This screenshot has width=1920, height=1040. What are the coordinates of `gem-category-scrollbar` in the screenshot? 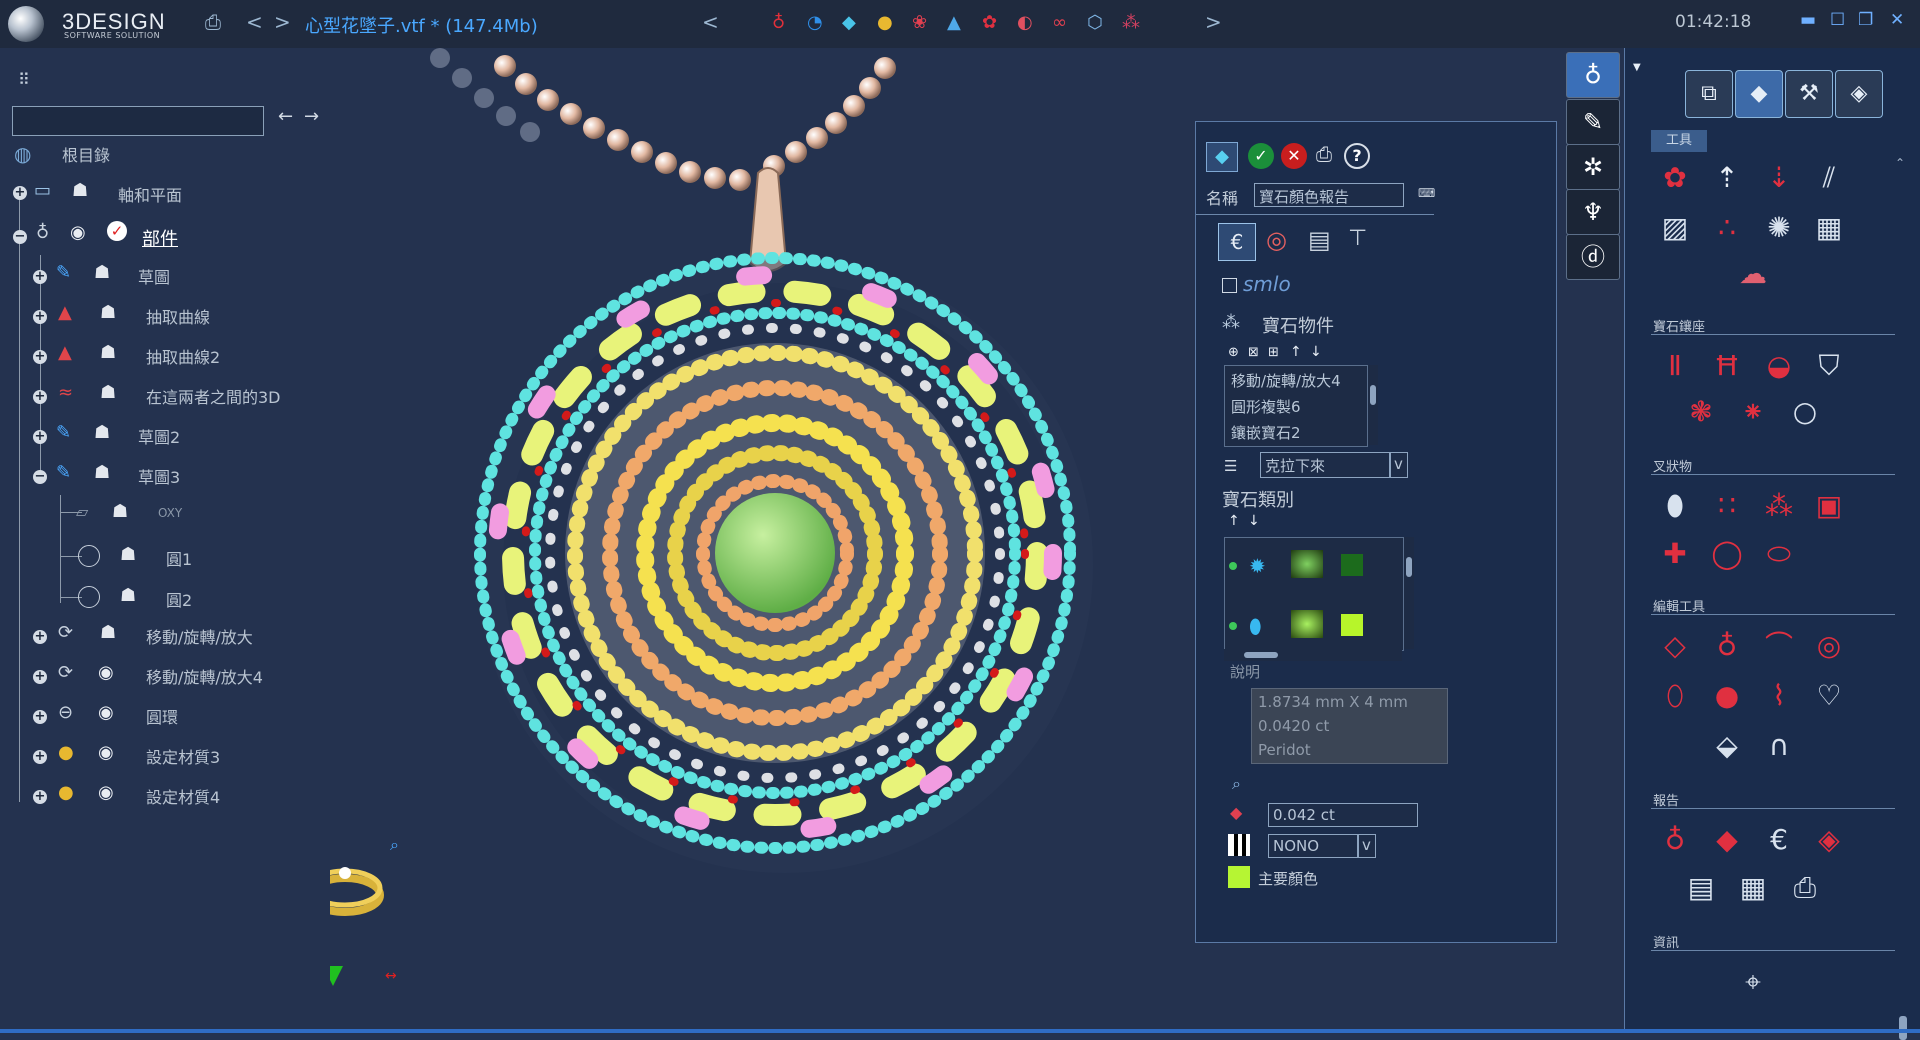 It's located at (1409, 593).